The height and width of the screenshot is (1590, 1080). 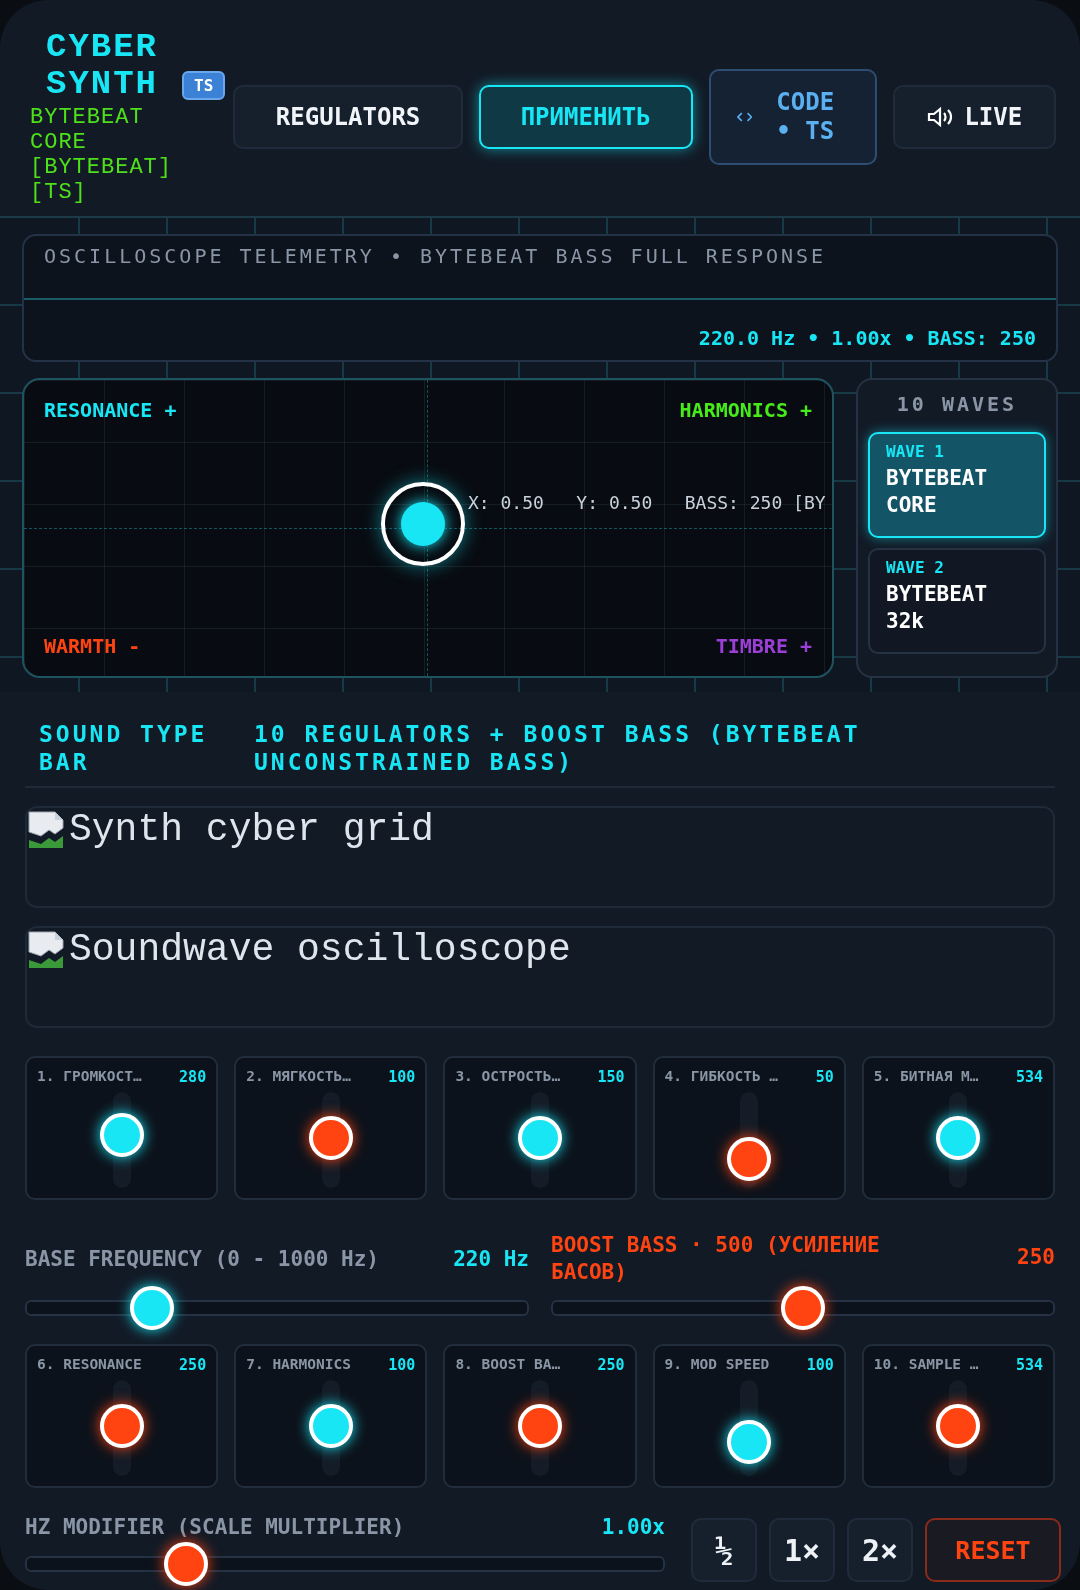 What do you see at coordinates (89, 1365) in the screenshot?
I see `knob-label: 6. RESONANCE` at bounding box center [89, 1365].